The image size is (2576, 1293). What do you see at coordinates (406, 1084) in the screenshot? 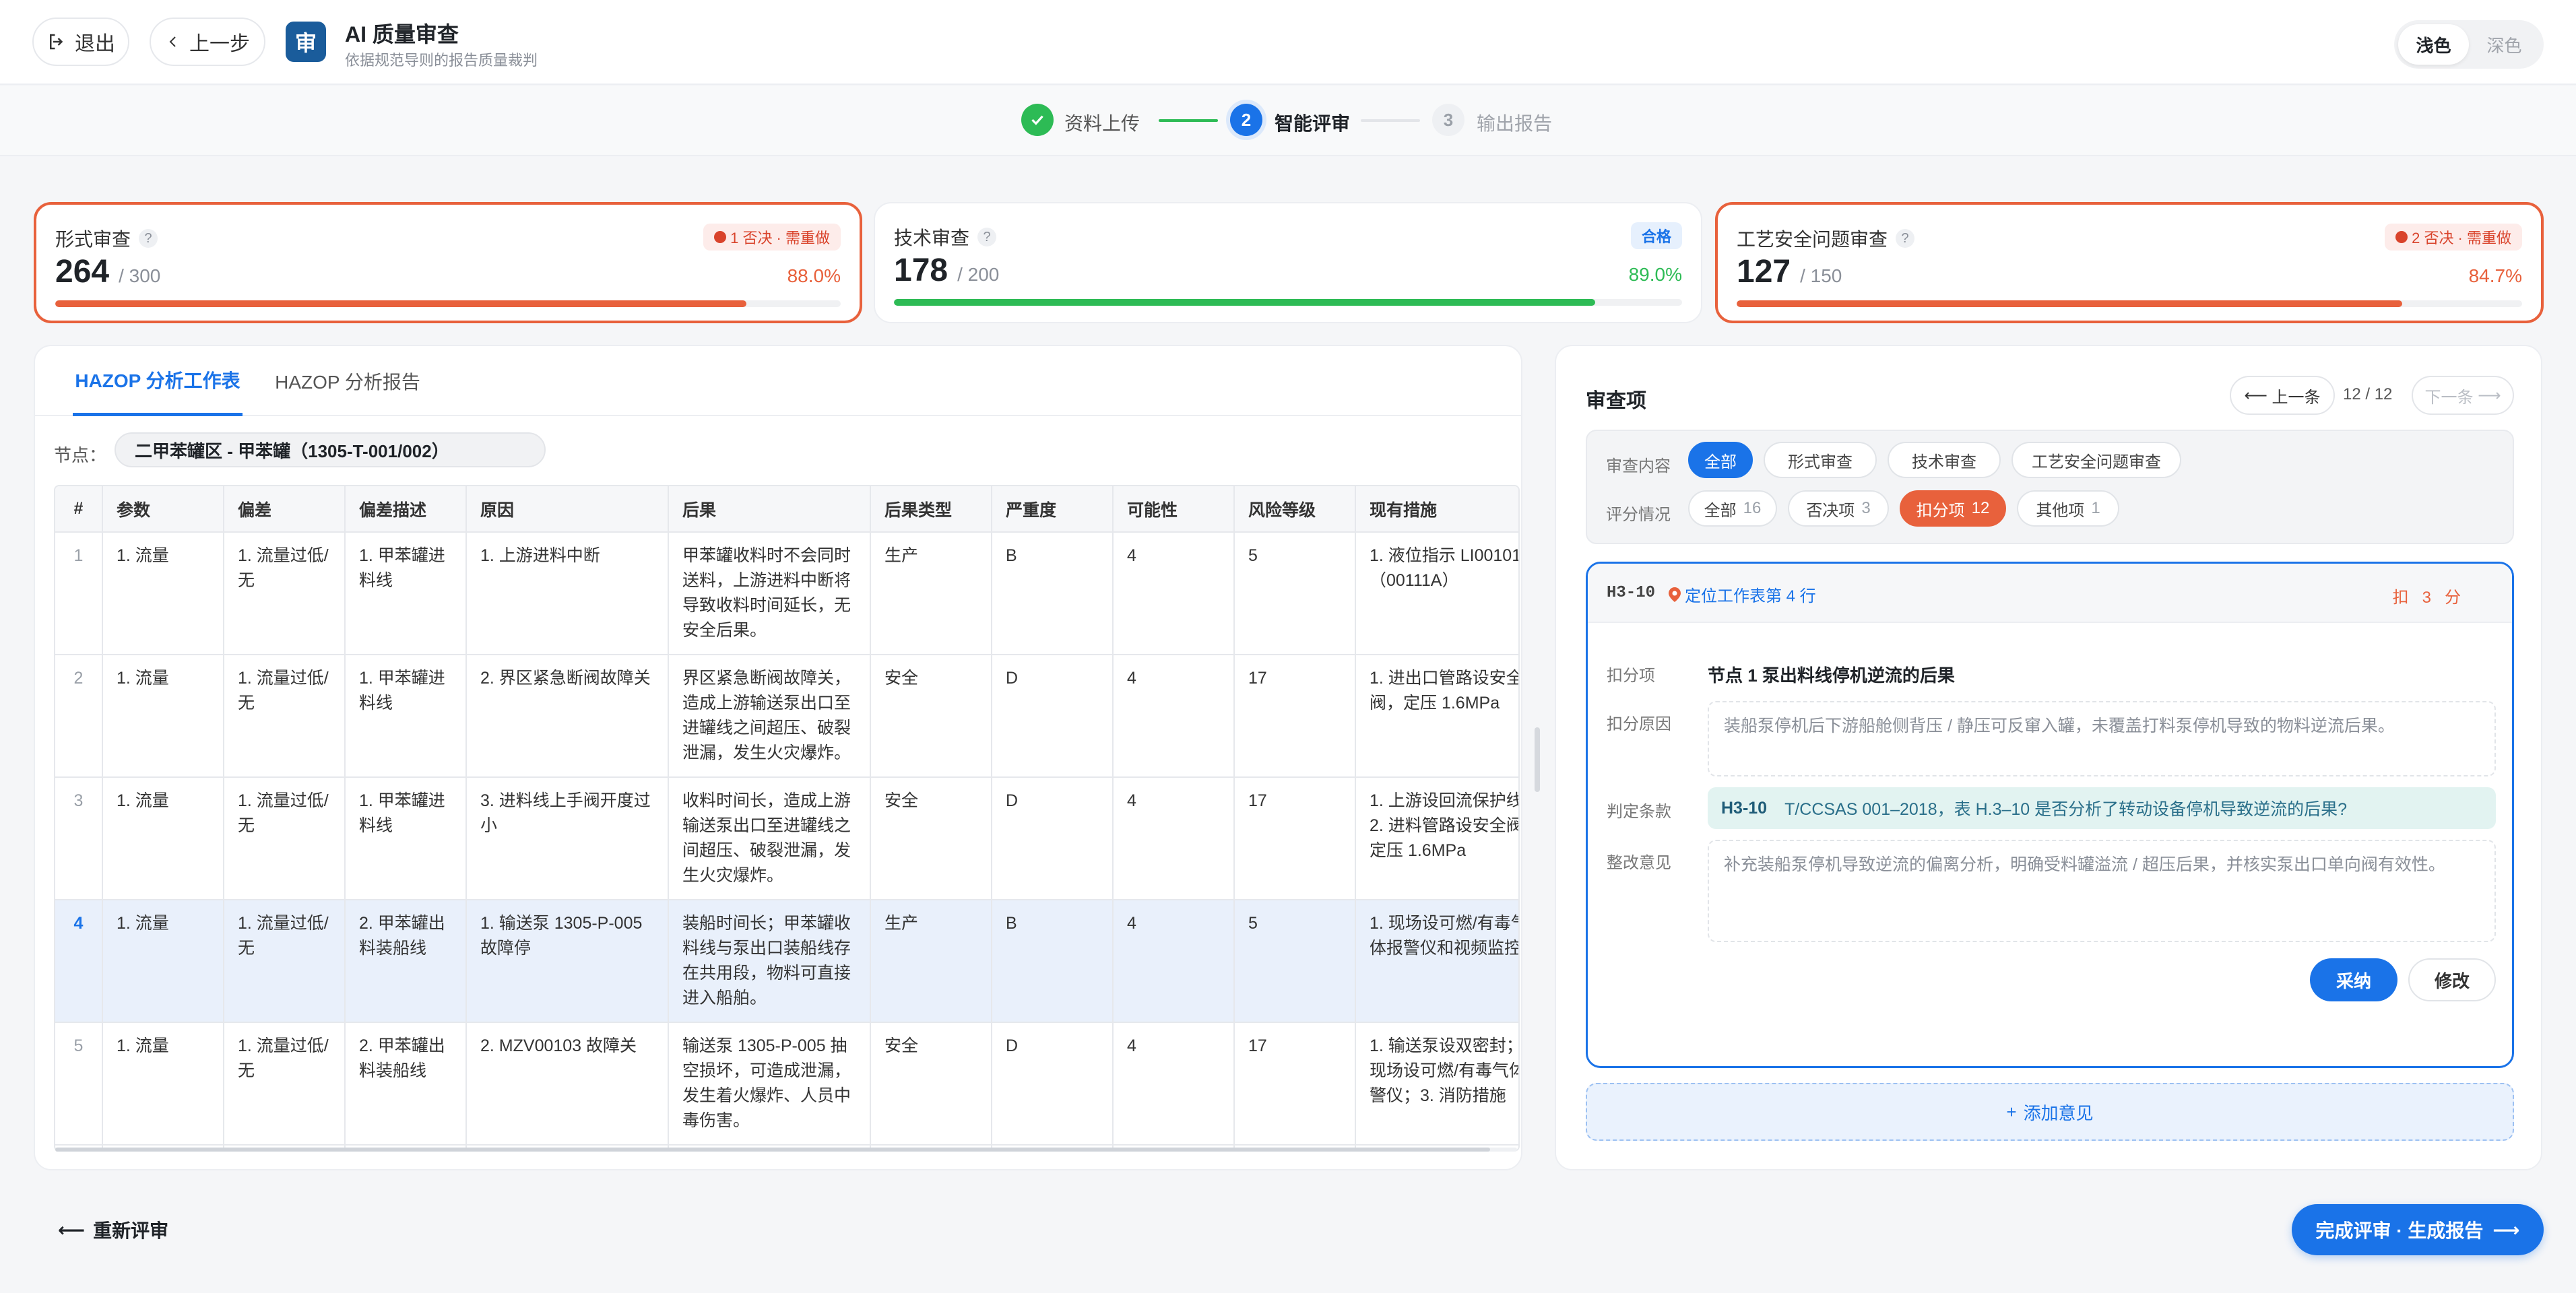
I see `table-cell: 2. 甲苯罐出料装船线` at bounding box center [406, 1084].